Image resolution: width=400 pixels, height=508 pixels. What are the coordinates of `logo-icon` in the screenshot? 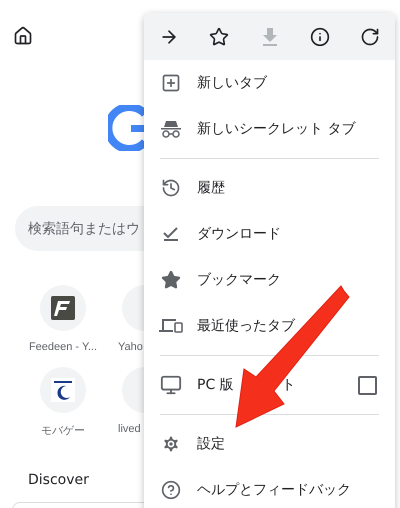 It's located at (127, 128).